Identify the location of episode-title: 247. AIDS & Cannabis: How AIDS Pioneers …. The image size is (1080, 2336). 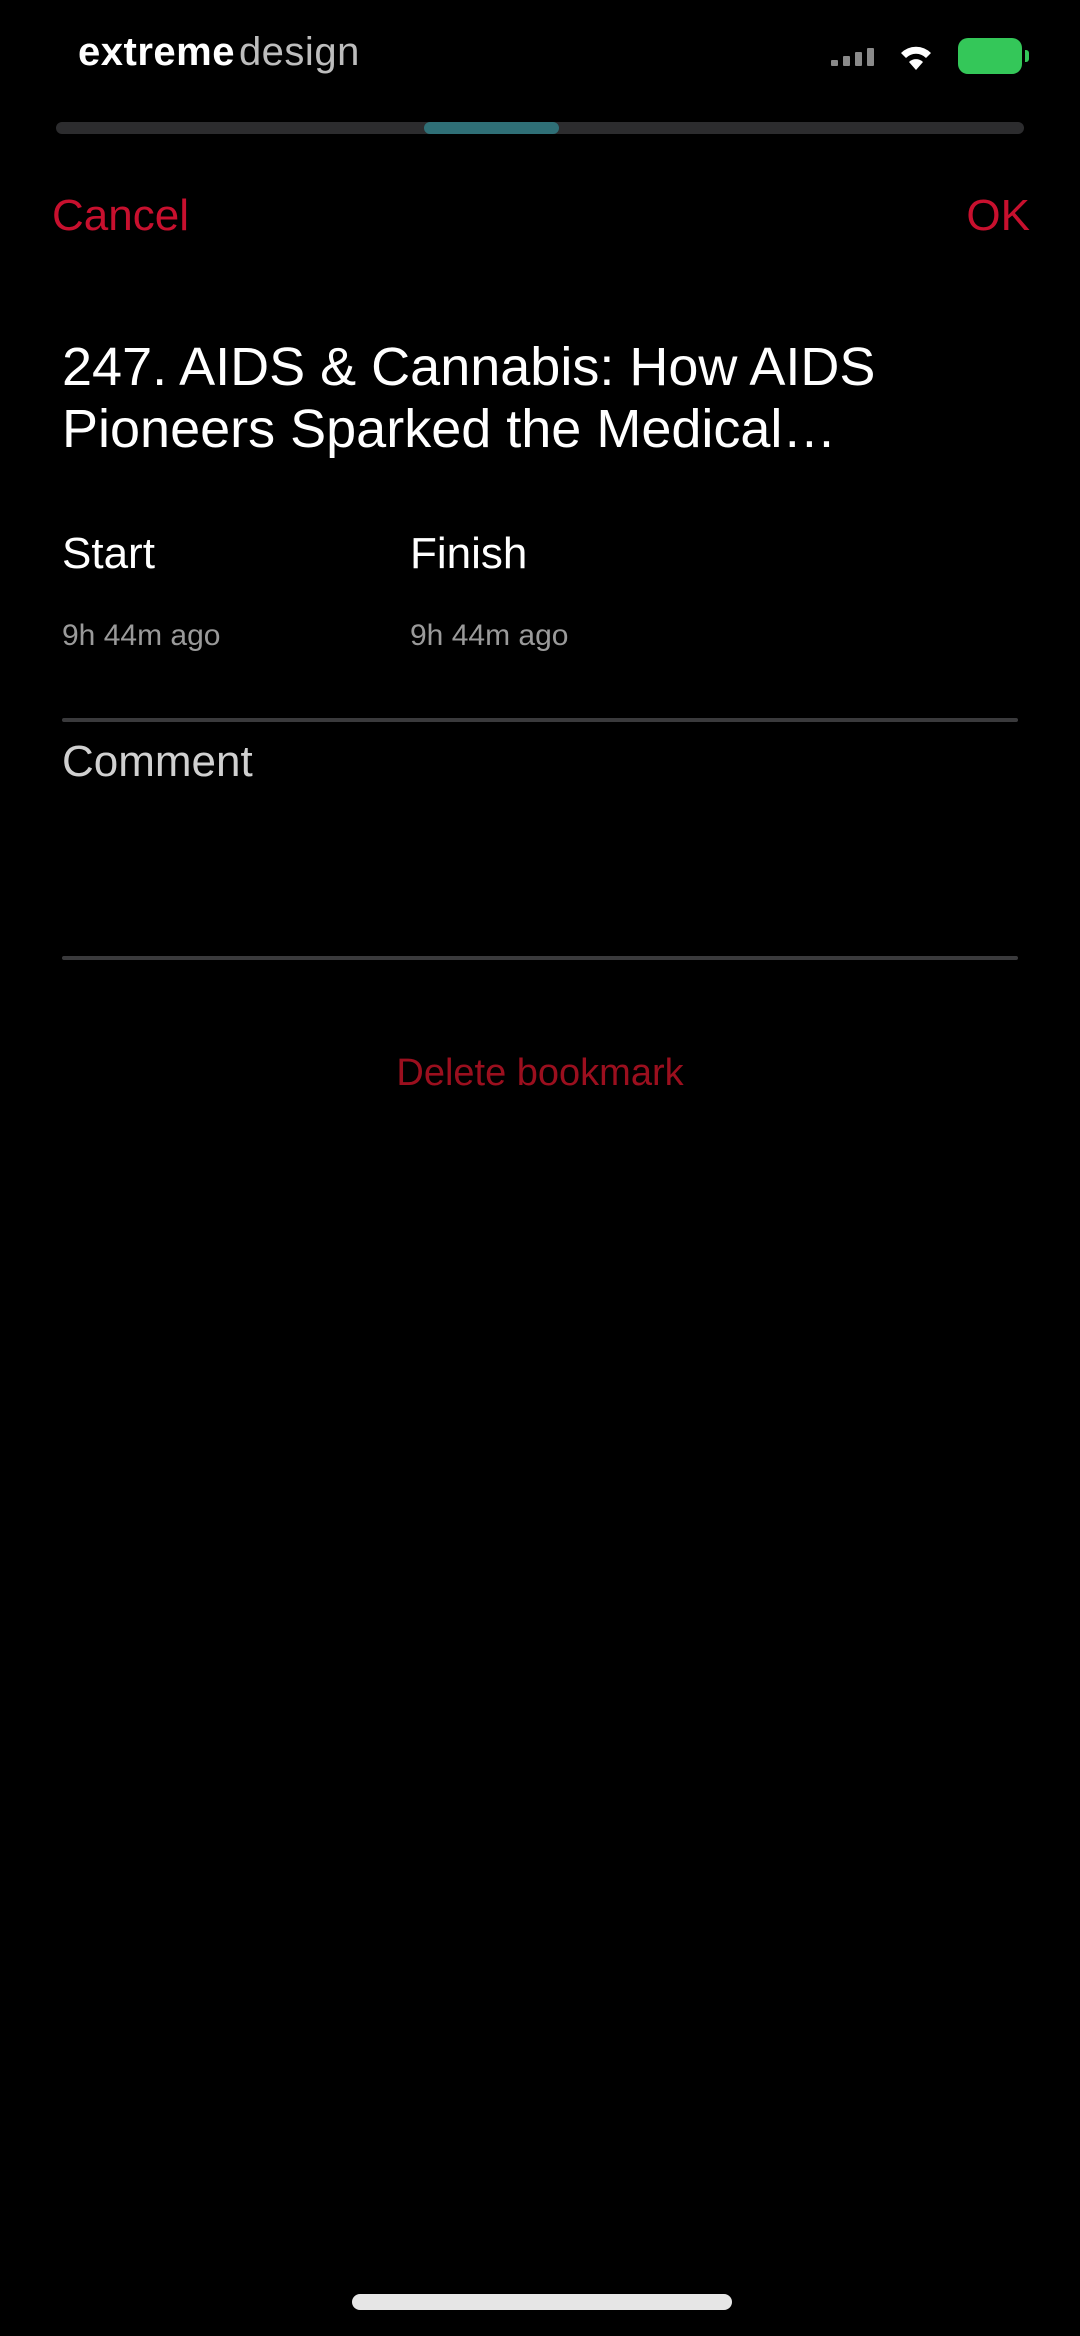
(469, 398).